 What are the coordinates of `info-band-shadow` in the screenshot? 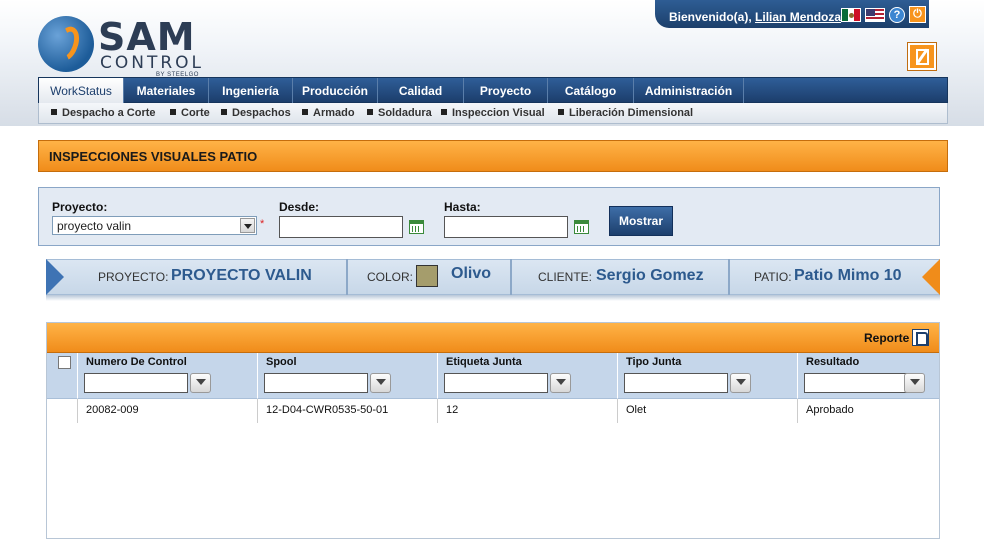 It's located at (493, 298).